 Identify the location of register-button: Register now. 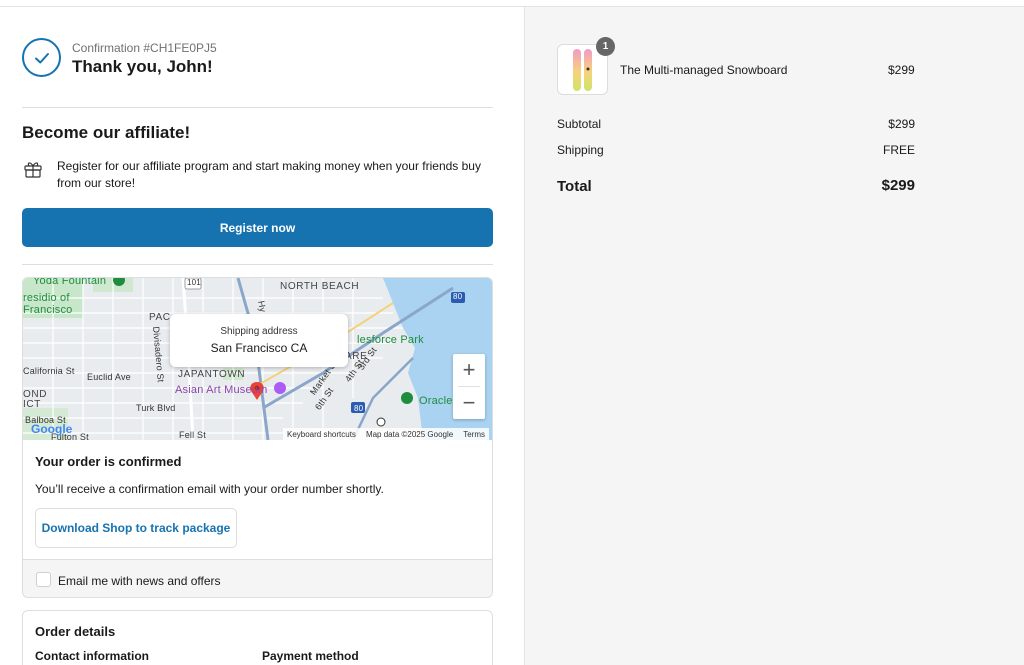
(257, 227).